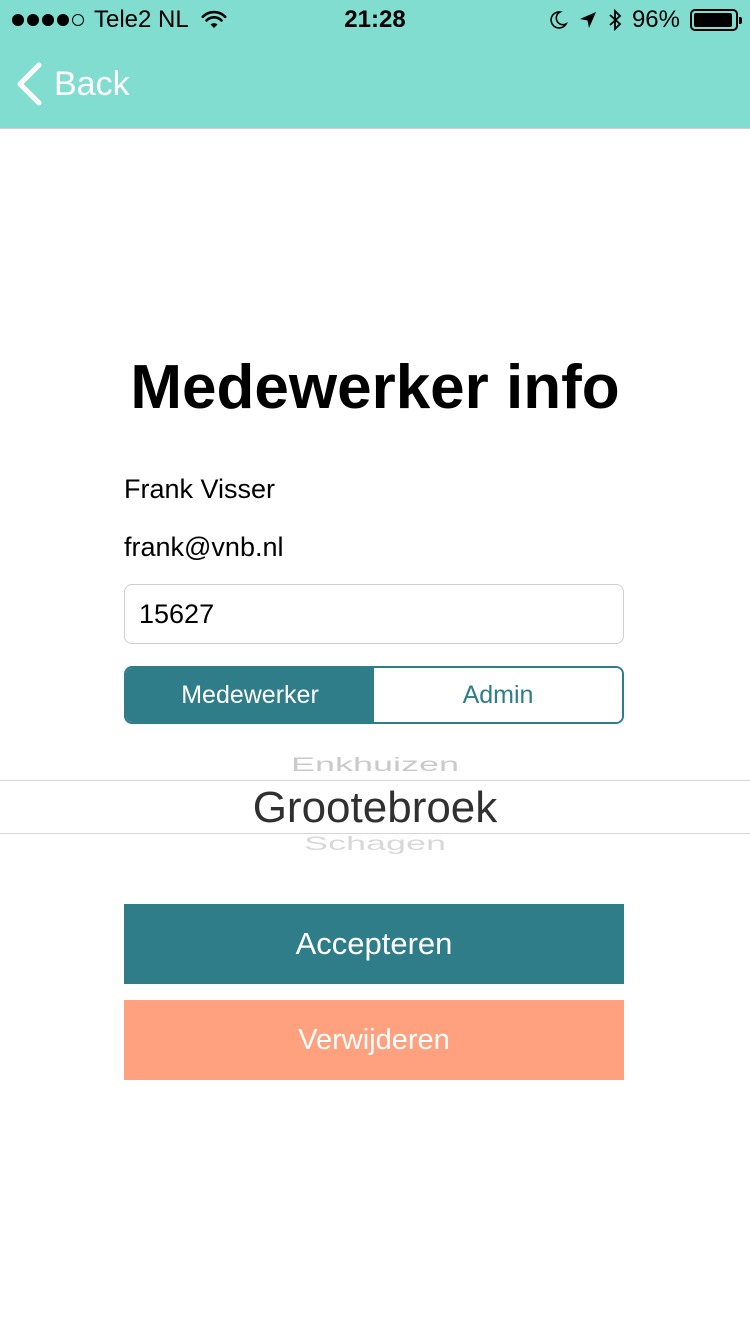 The image size is (750, 1334). I want to click on employee-name: Frank Visser, so click(200, 489).